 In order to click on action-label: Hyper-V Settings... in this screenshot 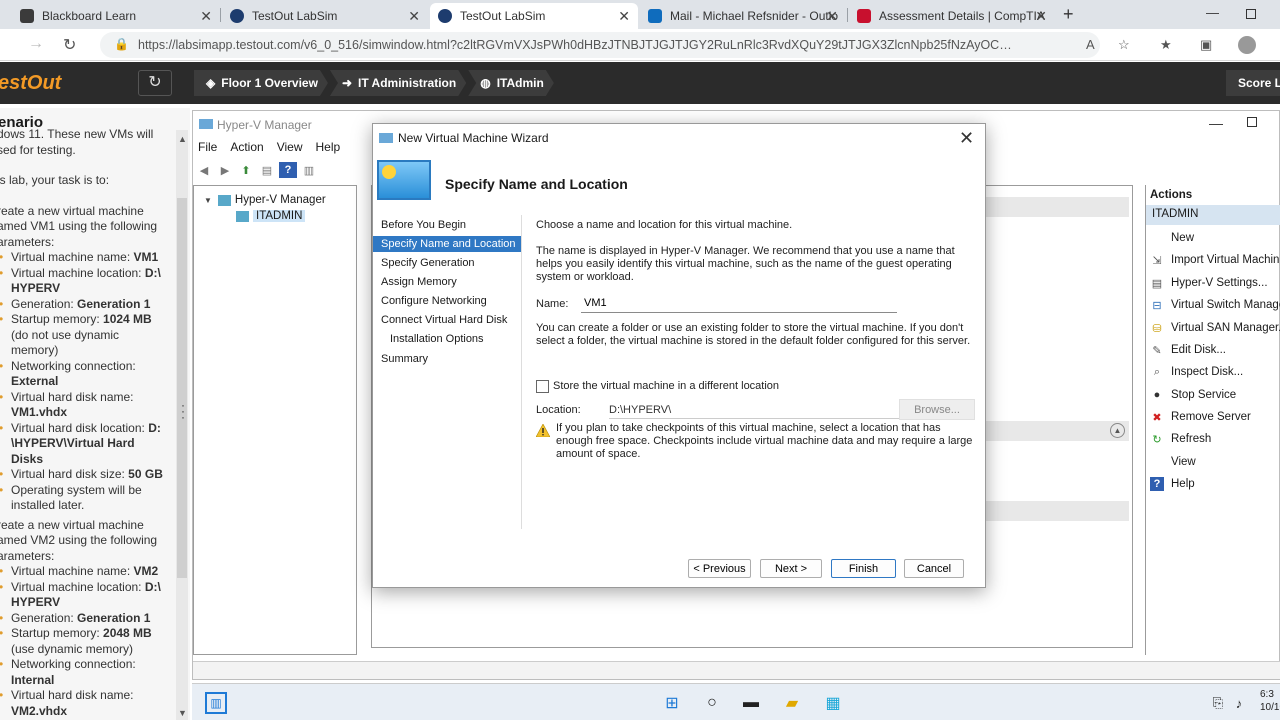, I will do `click(1219, 283)`.